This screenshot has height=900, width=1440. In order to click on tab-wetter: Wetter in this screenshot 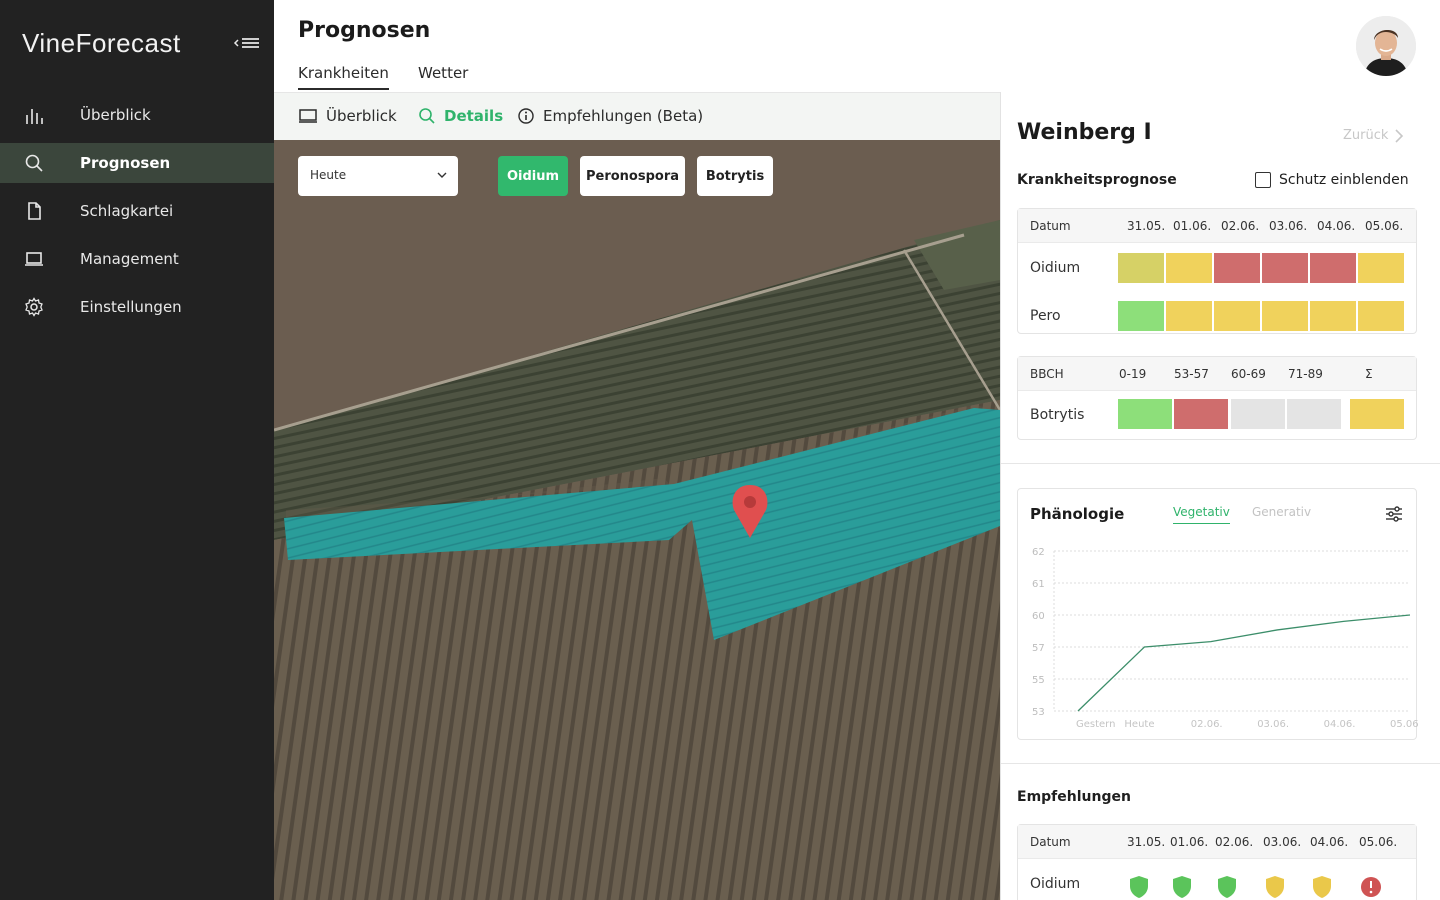, I will do `click(443, 76)`.